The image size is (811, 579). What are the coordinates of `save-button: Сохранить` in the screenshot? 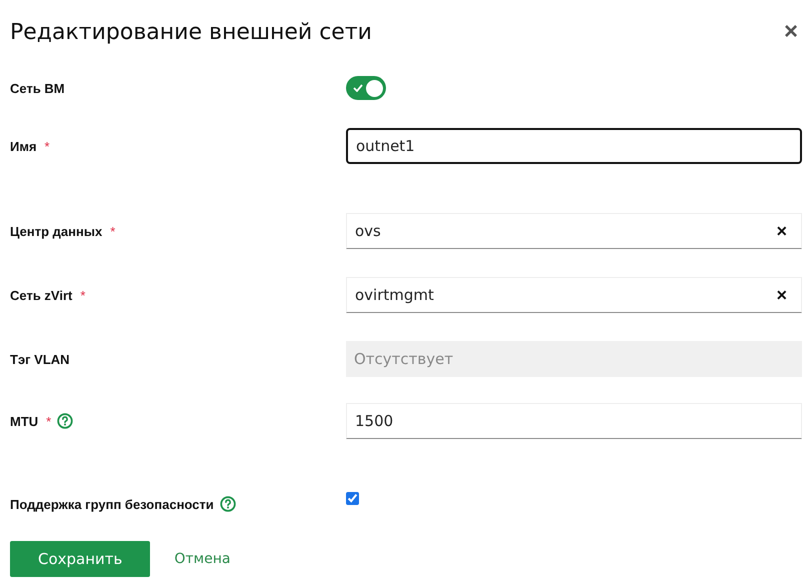 It's located at (80, 559).